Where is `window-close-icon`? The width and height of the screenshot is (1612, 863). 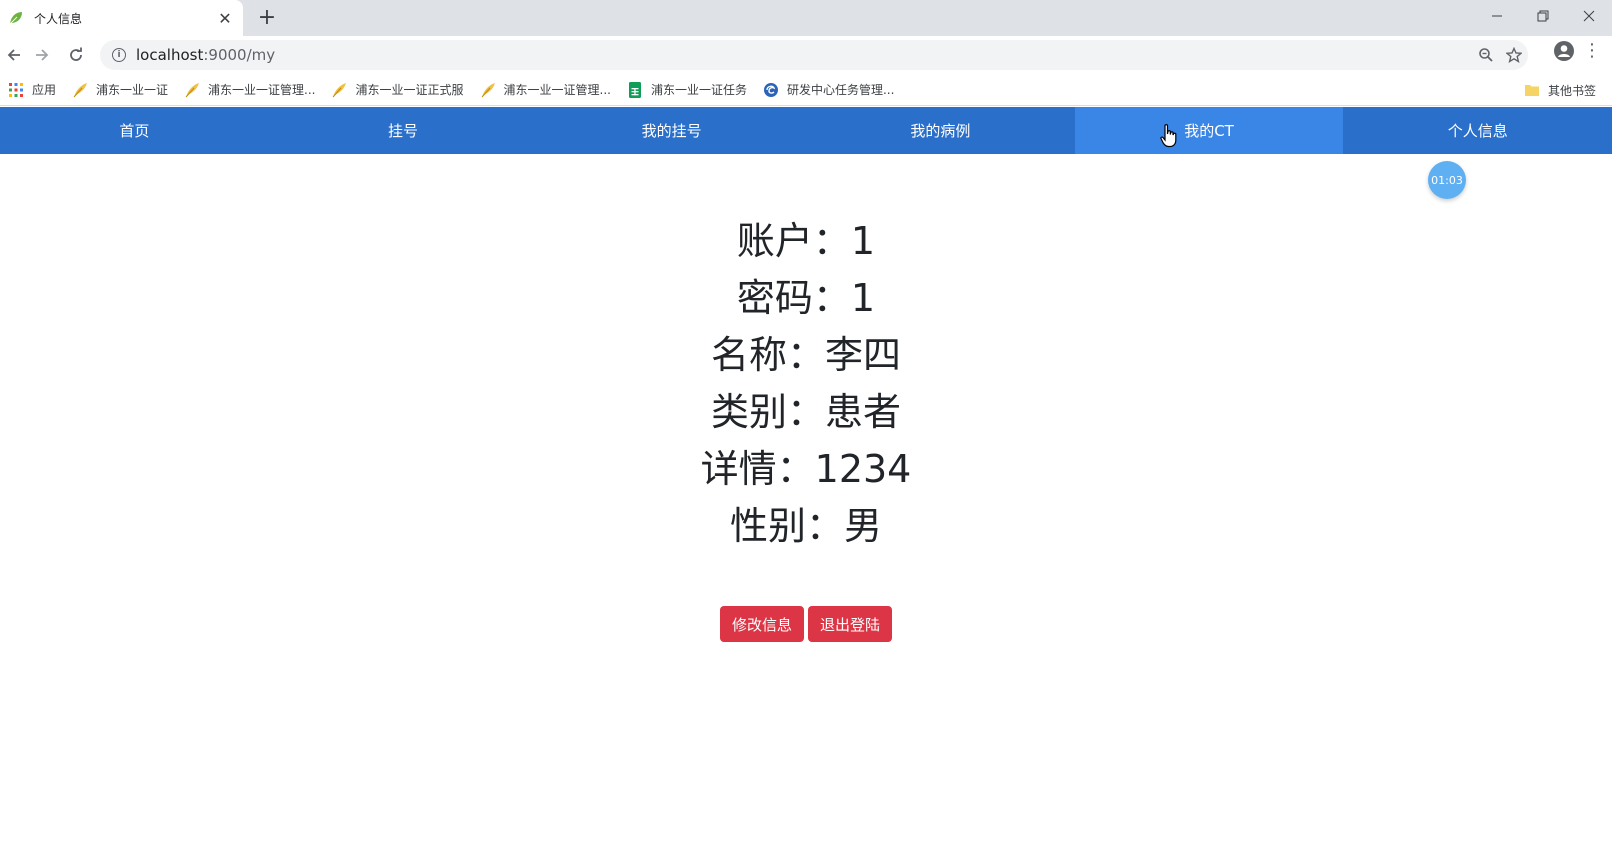
window-close-icon is located at coordinates (1589, 16).